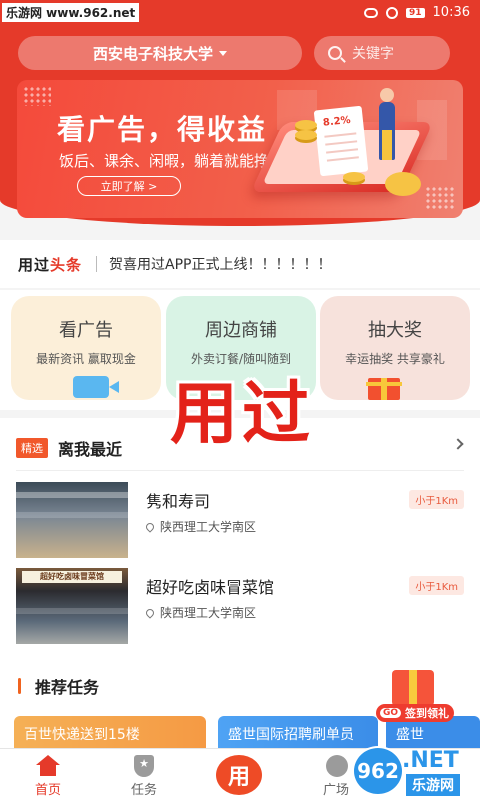  Describe the element at coordinates (458, 444) in the screenshot. I see `chevron-right-icon` at that location.